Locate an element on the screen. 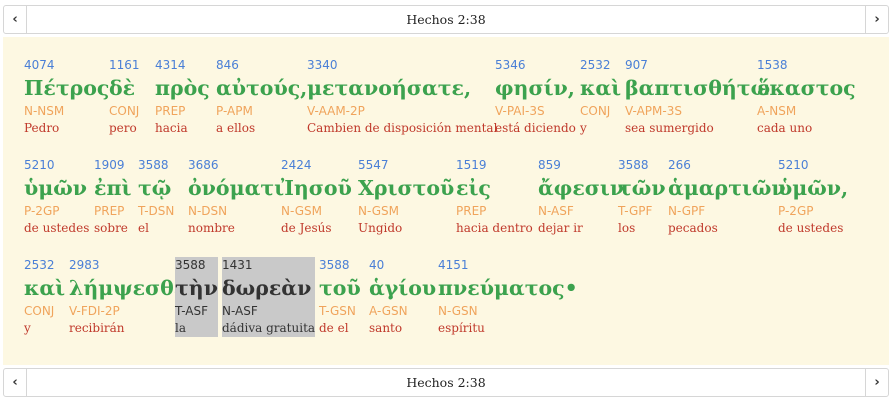 The height and width of the screenshot is (400, 893). interlinear-word: 5210 ὑμῶν, P-2GP de ustedes is located at coordinates (813, 197).